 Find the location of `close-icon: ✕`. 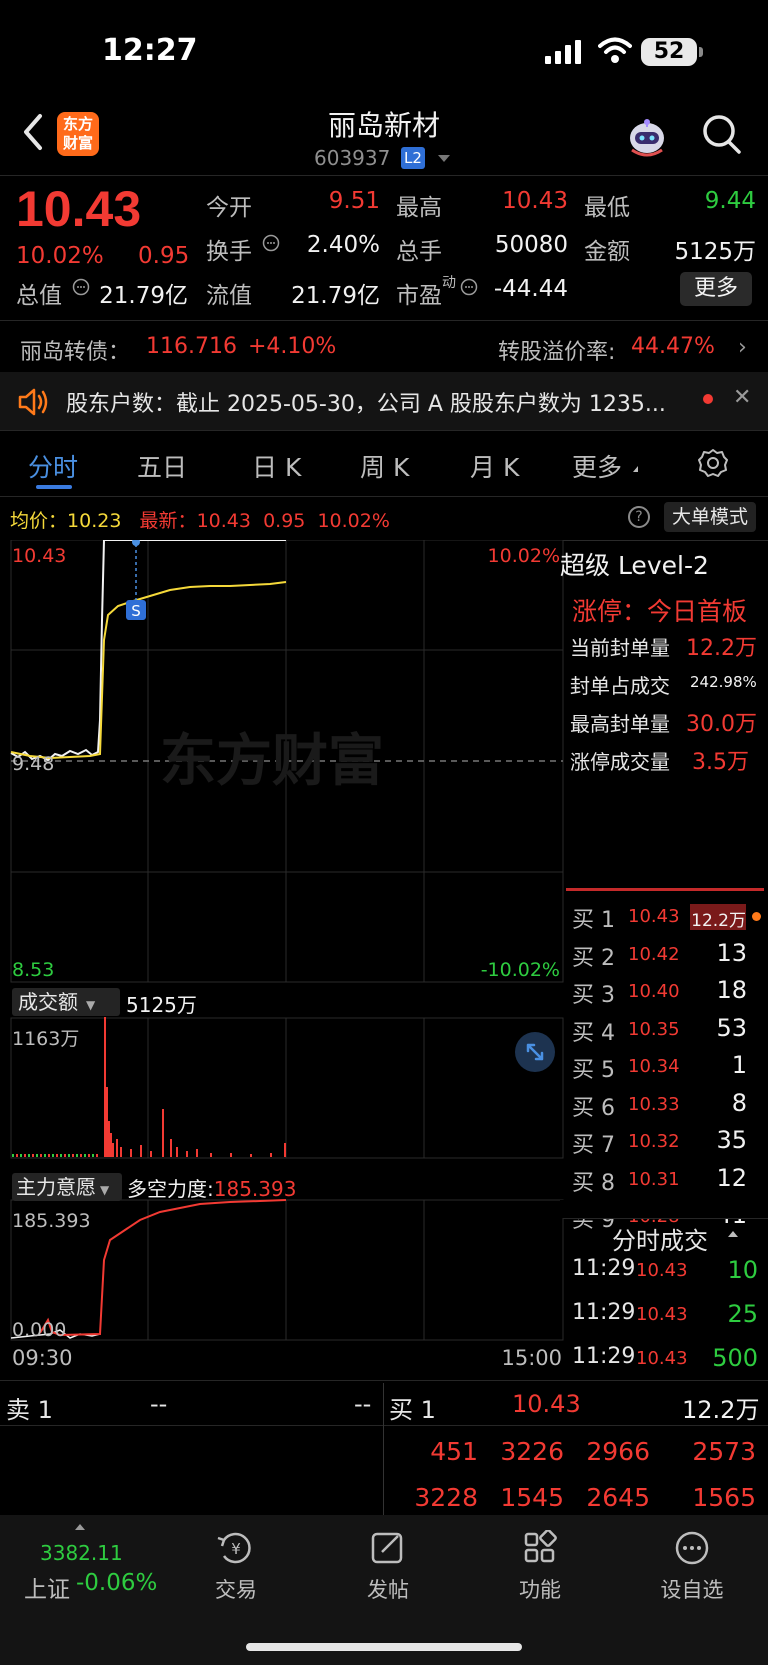

close-icon: ✕ is located at coordinates (742, 397).